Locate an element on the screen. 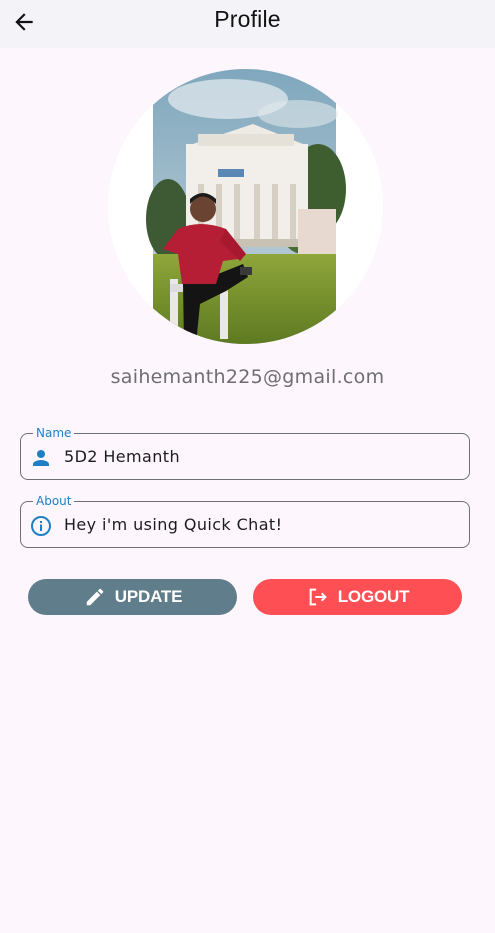 This screenshot has width=495, height=933. info-icon is located at coordinates (41, 526).